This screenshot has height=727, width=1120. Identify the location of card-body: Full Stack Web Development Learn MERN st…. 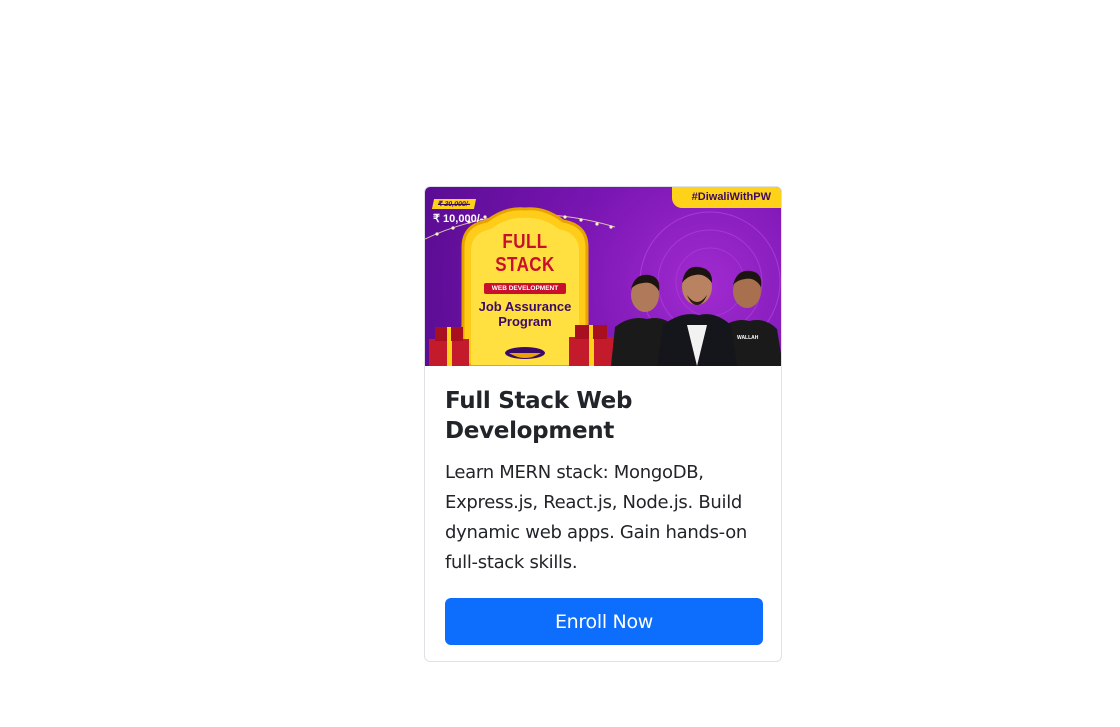
(603, 505).